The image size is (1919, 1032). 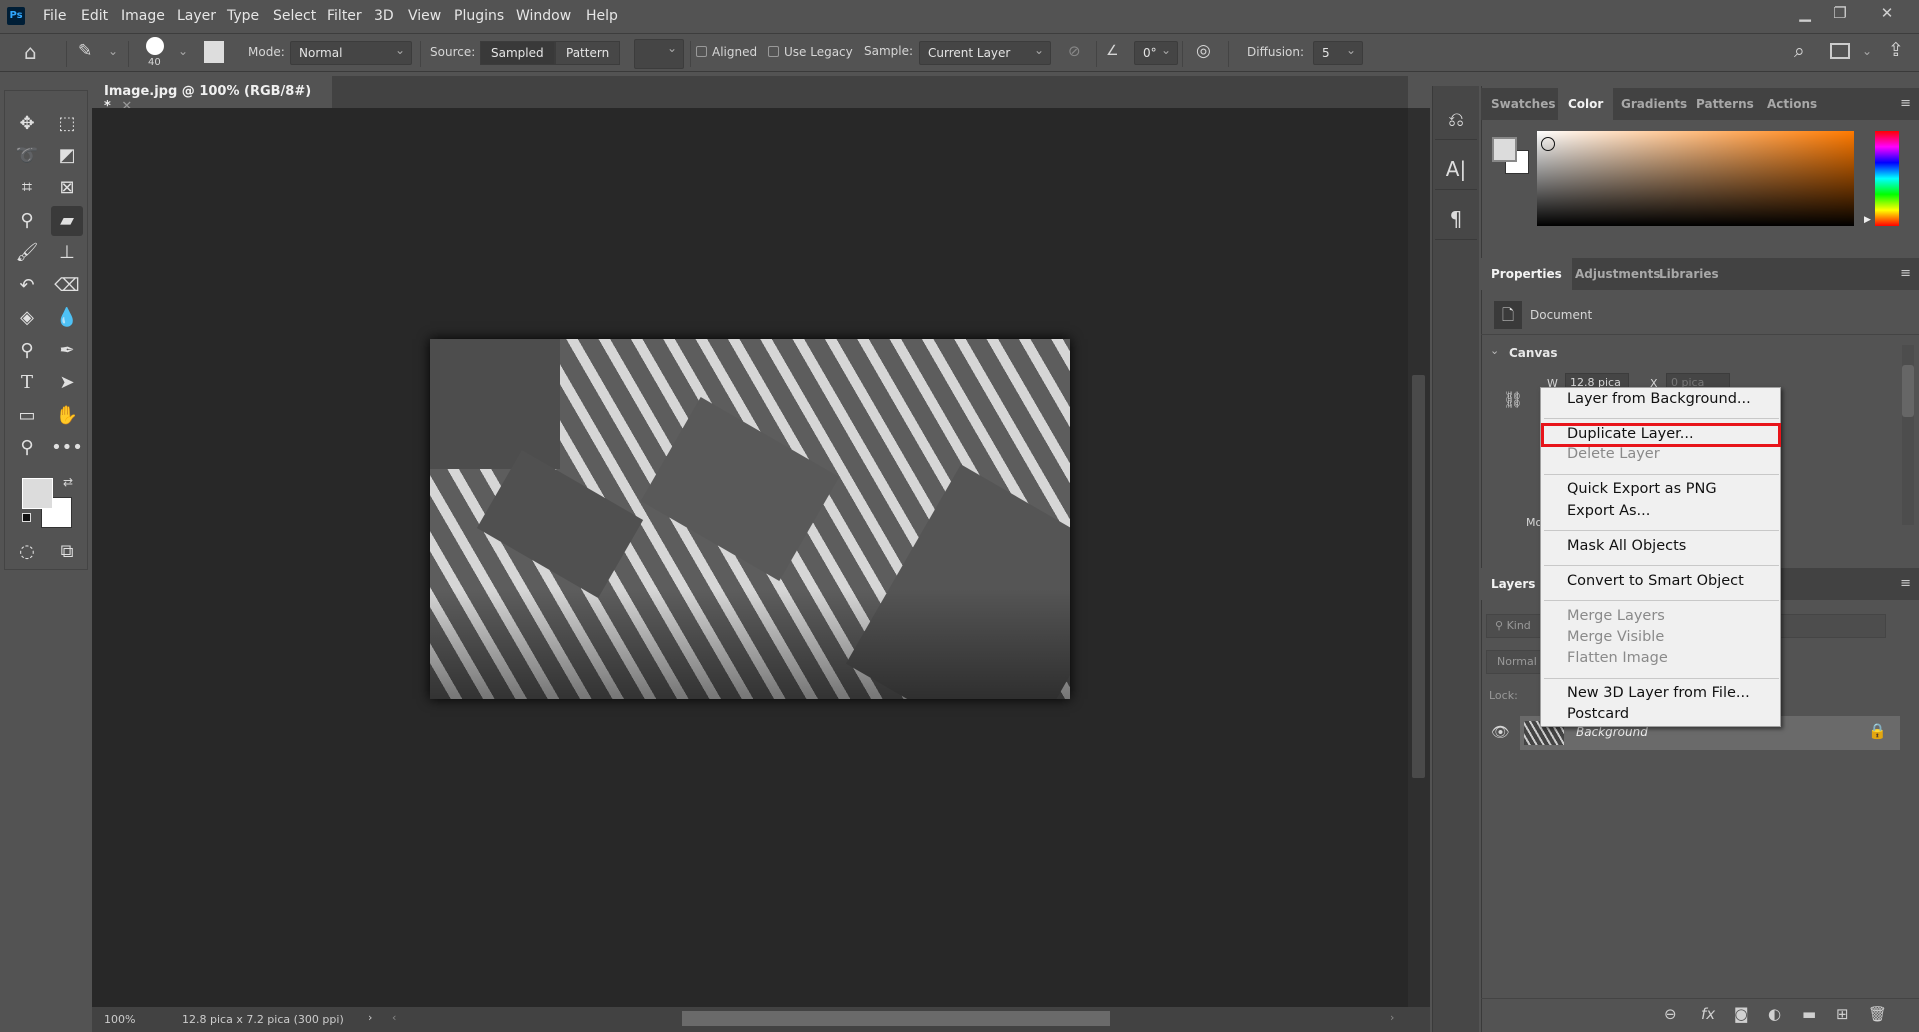 What do you see at coordinates (810, 52) in the screenshot?
I see `use-legacy-checkbox: Use Legacy` at bounding box center [810, 52].